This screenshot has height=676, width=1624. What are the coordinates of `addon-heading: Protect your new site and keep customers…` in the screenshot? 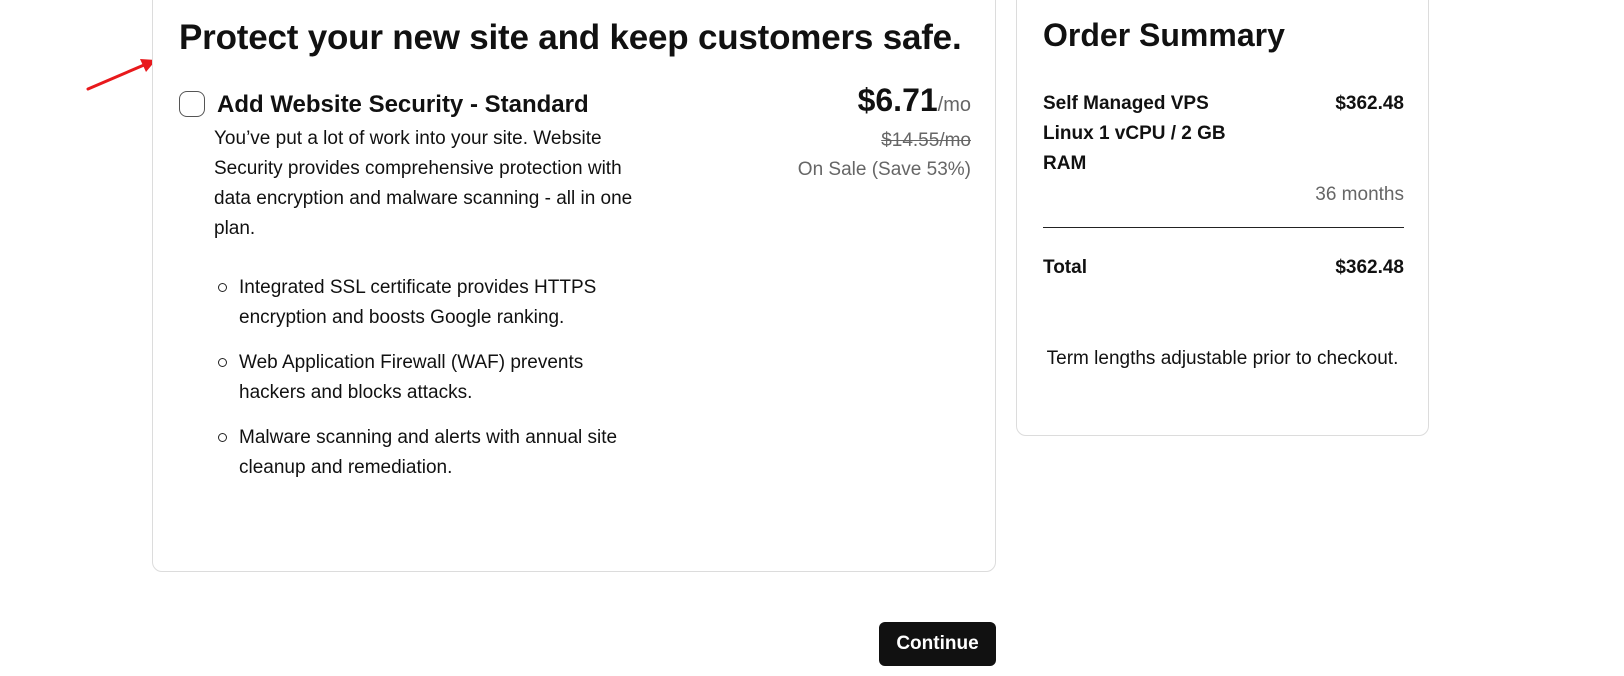 It's located at (570, 37).